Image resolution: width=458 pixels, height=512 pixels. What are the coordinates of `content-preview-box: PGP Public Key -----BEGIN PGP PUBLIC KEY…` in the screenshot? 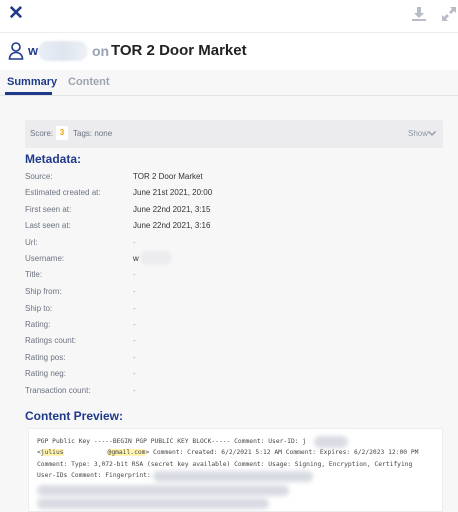 It's located at (235, 470).